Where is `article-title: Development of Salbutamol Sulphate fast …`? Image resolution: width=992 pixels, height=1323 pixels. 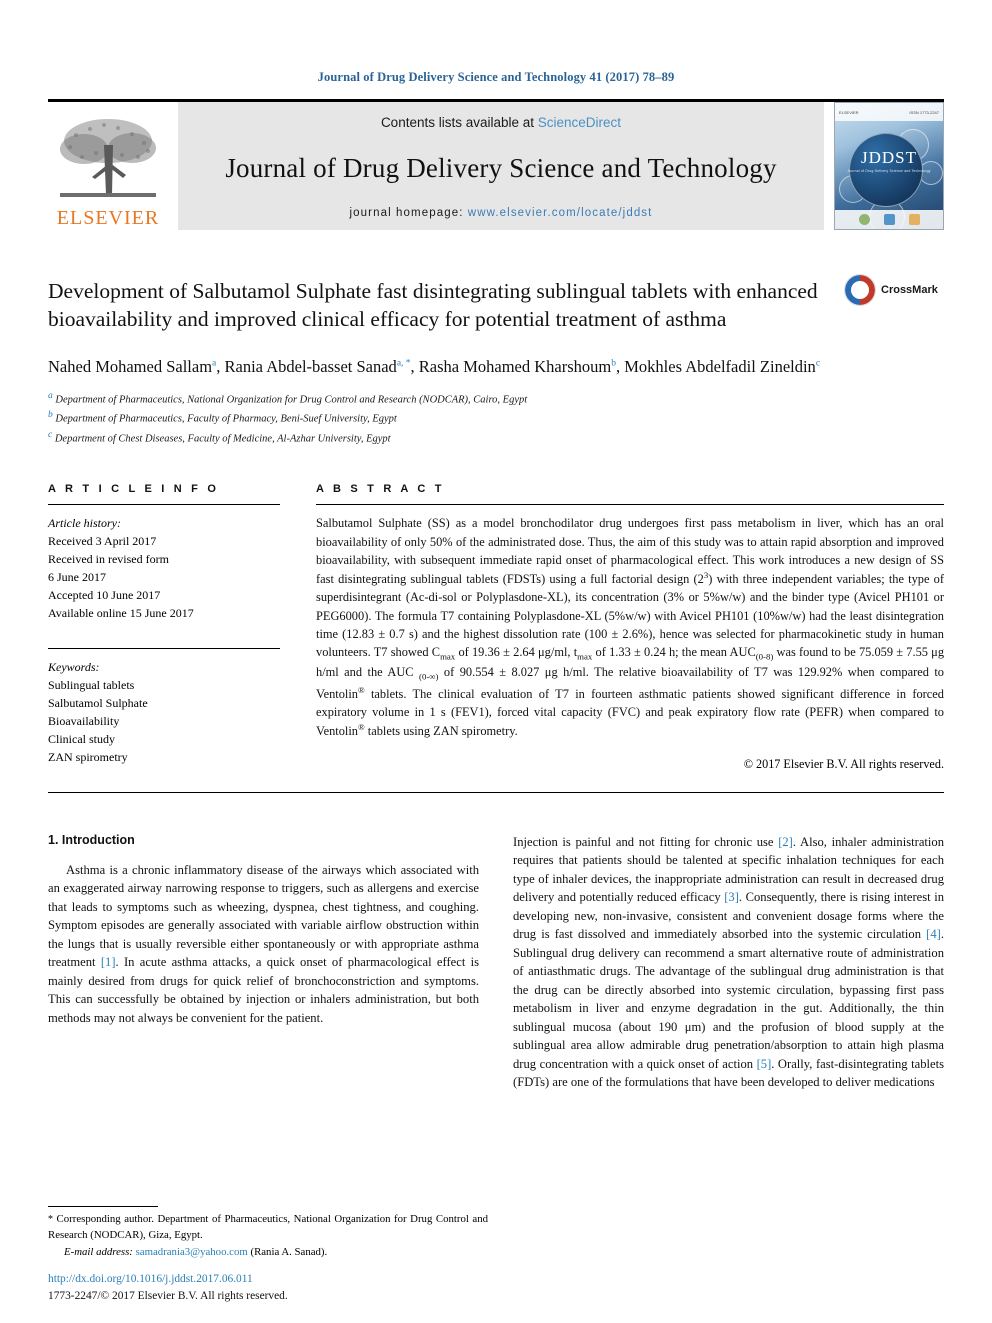
article-title: Development of Salbutamol Sulphate fast … is located at coordinates (433, 305).